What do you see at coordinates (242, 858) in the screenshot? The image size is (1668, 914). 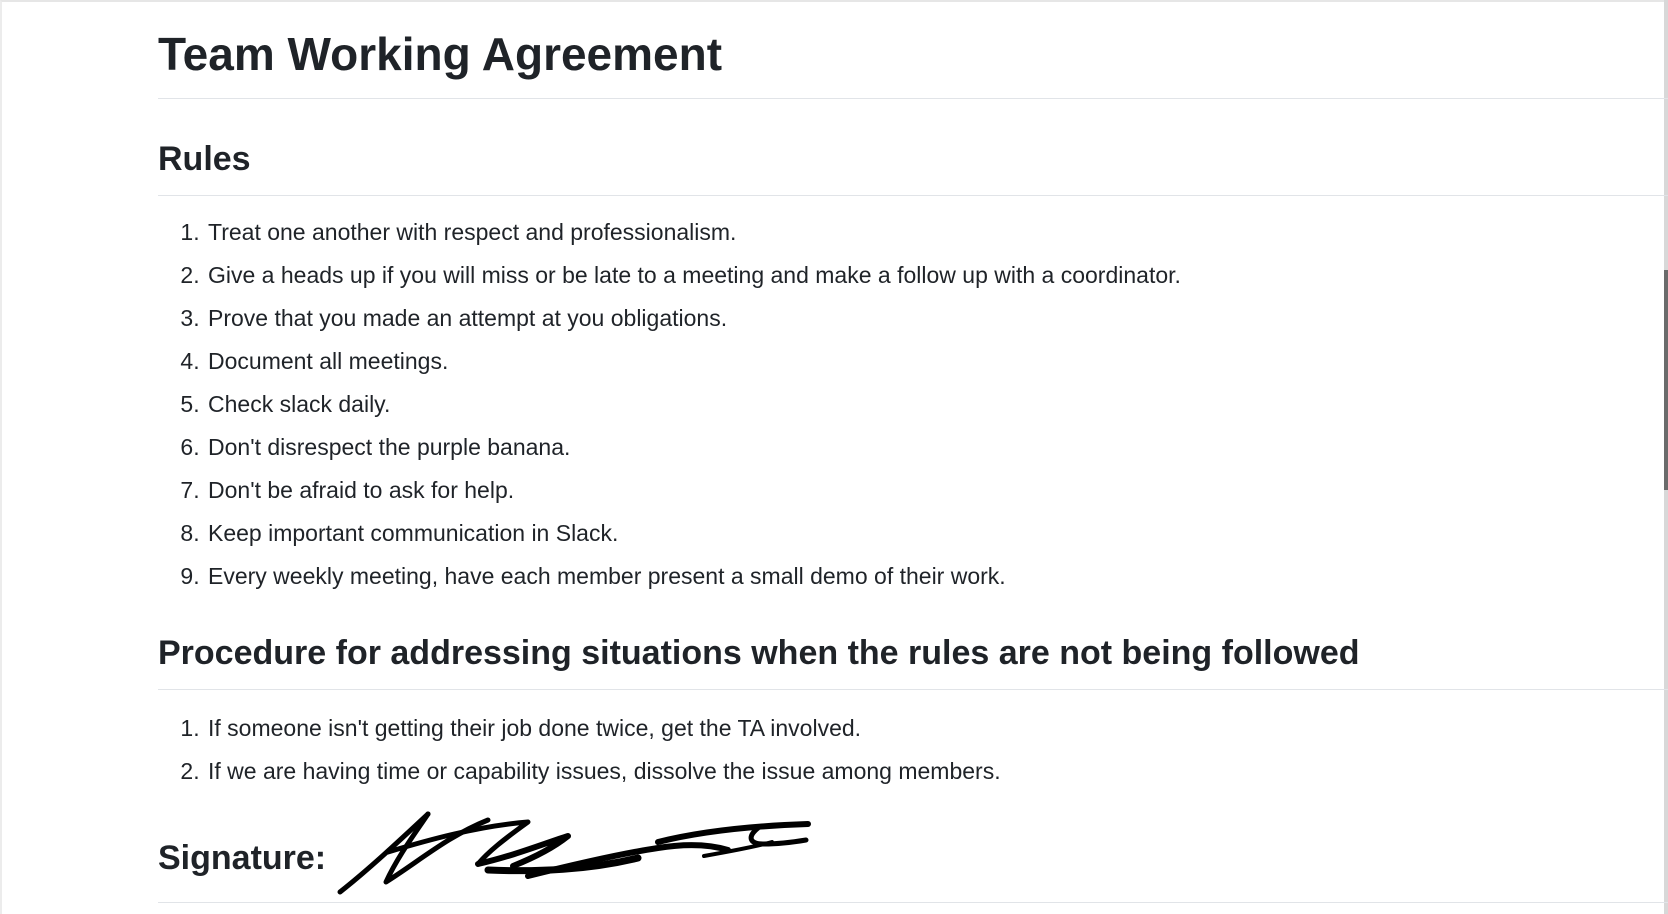 I see `signature-label: Signature:` at bounding box center [242, 858].